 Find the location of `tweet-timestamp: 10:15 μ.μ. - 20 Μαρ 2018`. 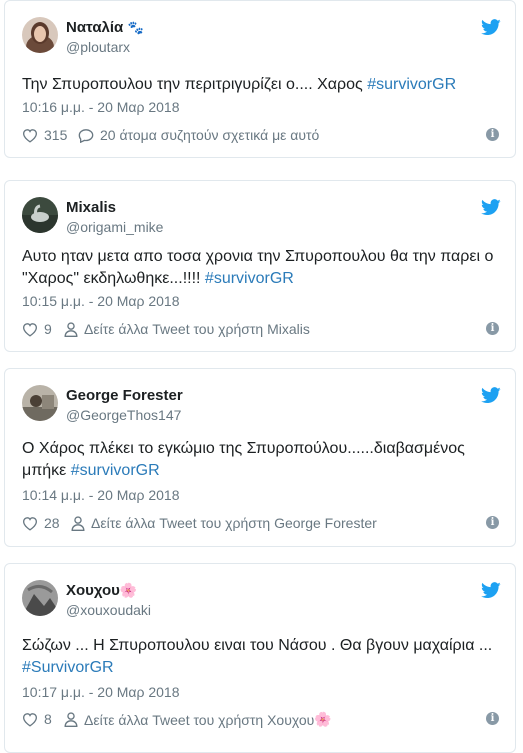

tweet-timestamp: 10:15 μ.μ. - 20 Μαρ 2018 is located at coordinates (101, 301).